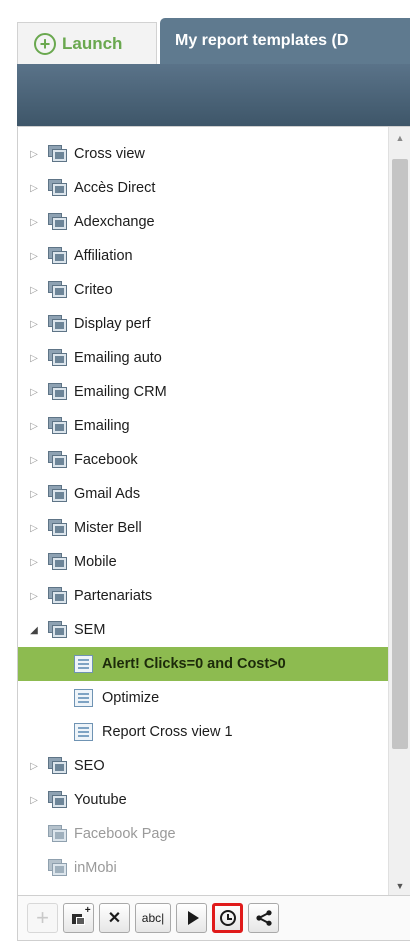  I want to click on tab-launch-label: Launch, so click(92, 43).